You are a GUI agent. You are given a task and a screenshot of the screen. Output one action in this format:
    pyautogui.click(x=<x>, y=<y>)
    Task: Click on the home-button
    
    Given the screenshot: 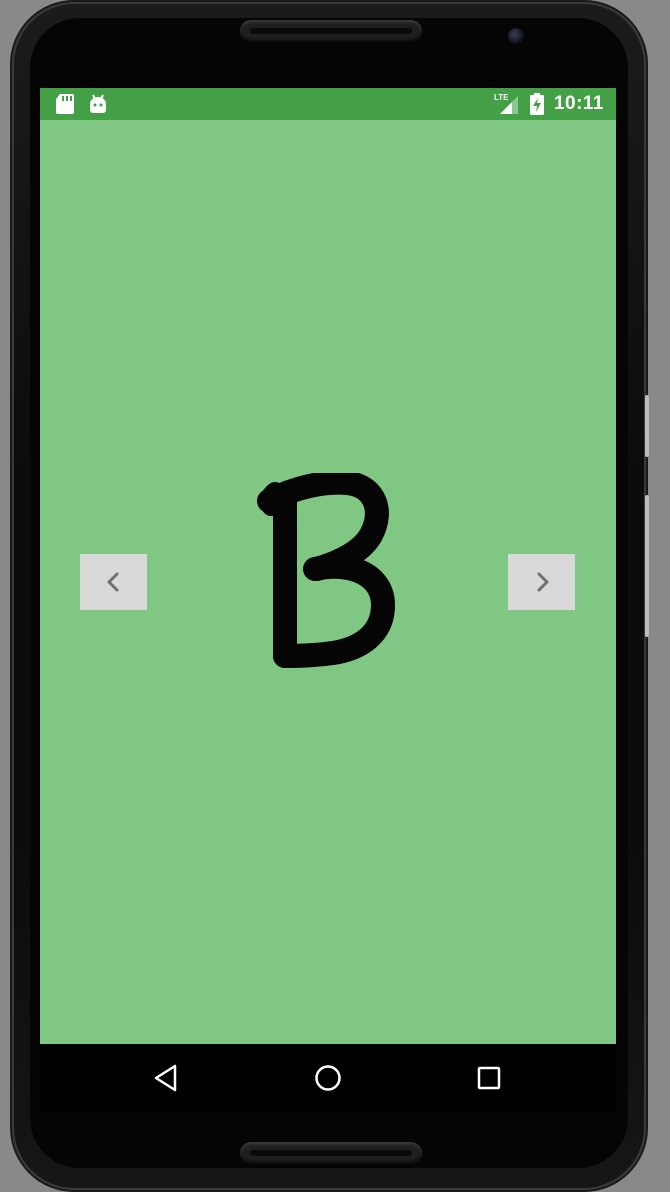 What is the action you would take?
    pyautogui.click(x=328, y=1078)
    